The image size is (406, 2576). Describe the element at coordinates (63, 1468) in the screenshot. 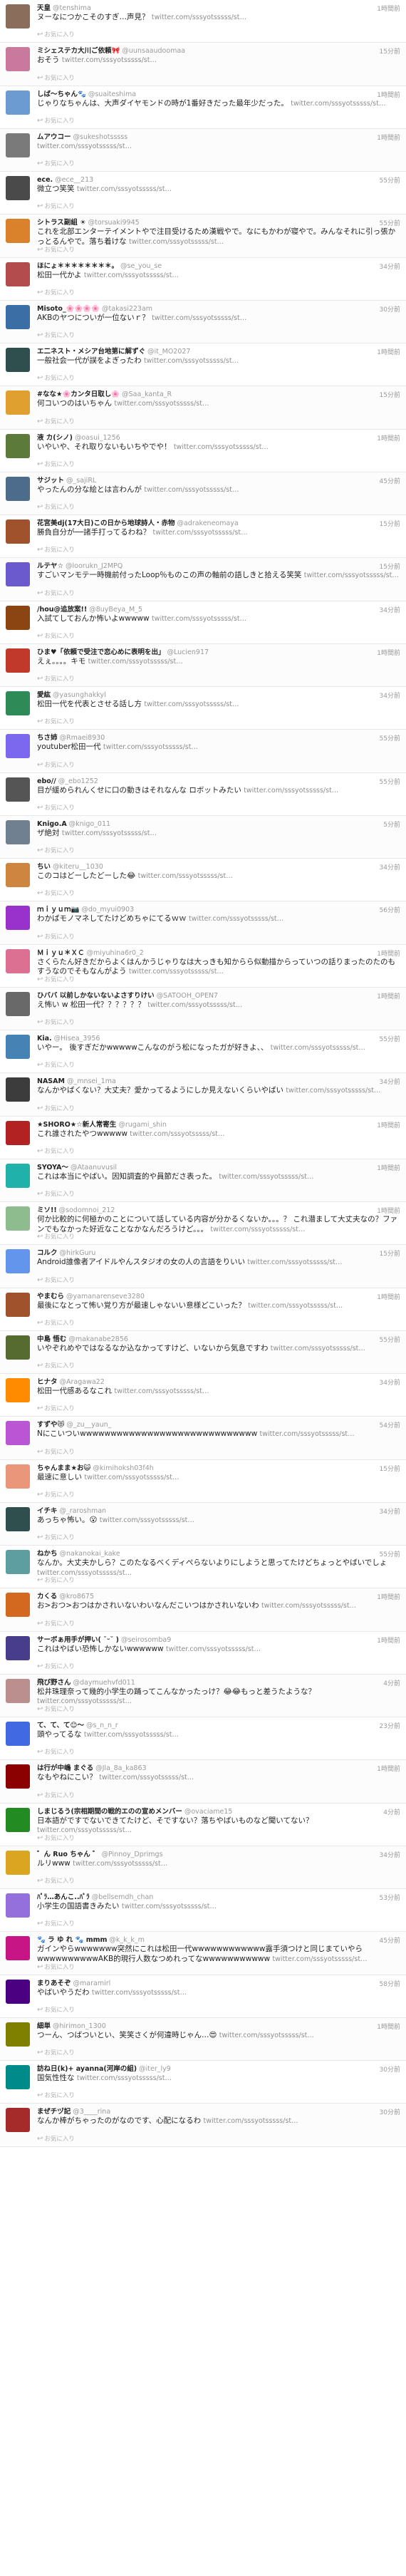

I see `user-name: ちゃんまま★お😺` at that location.